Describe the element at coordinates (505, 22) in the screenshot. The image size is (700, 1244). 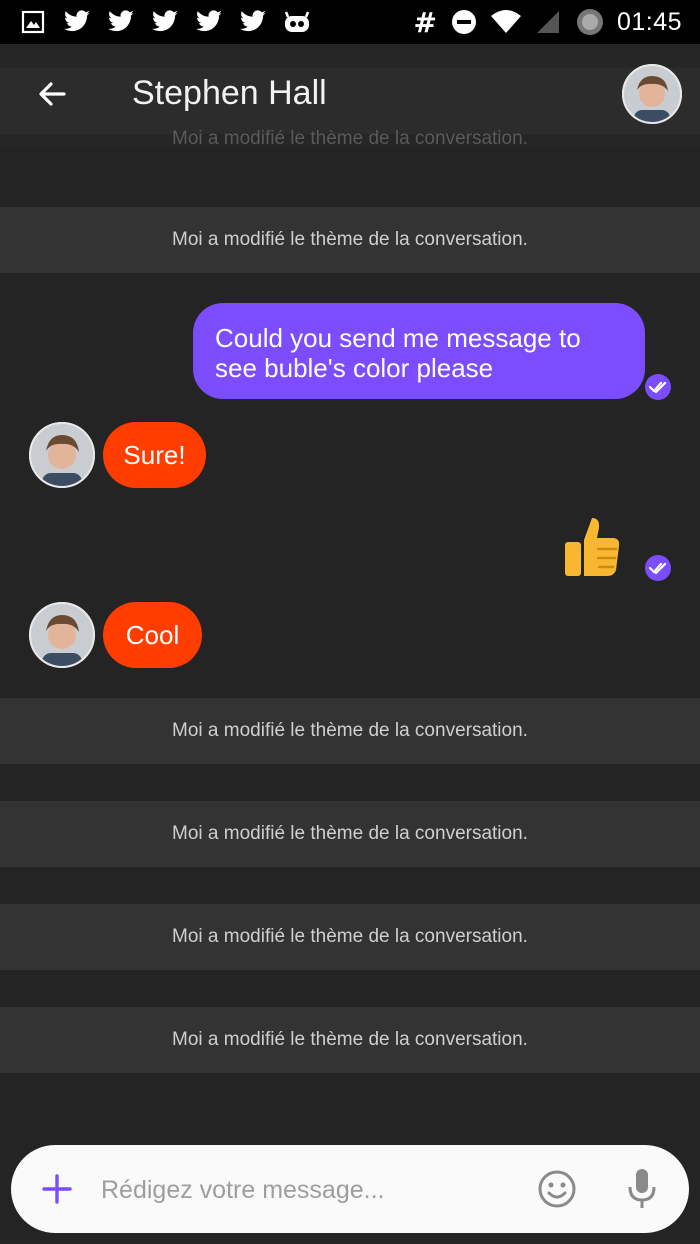
I see `wifi-icon` at that location.